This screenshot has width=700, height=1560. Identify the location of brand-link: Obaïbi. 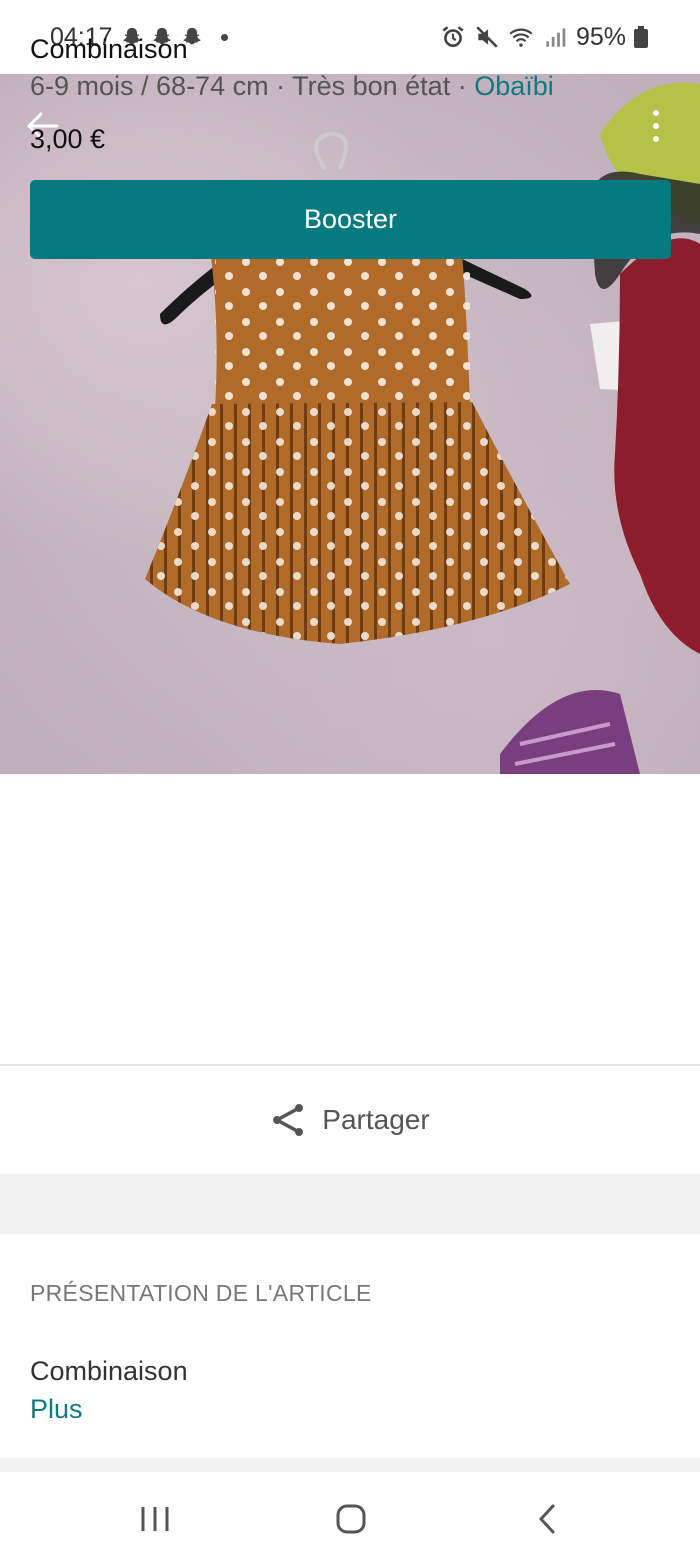
(514, 86).